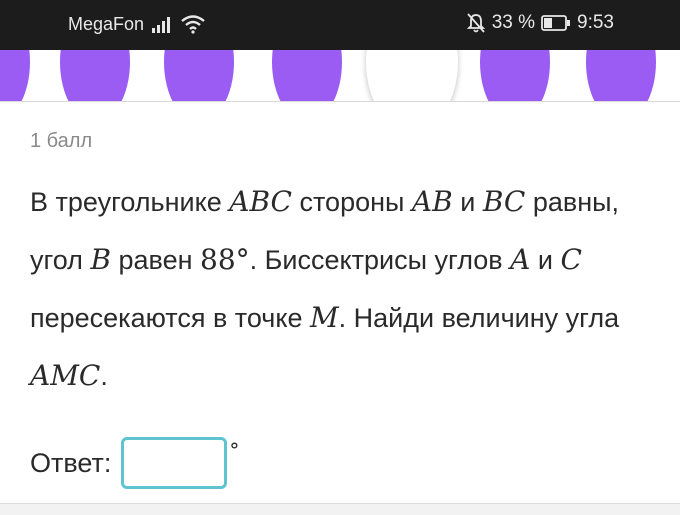 The width and height of the screenshot is (680, 515). What do you see at coordinates (571, 259) in the screenshot?
I see `math-angle-c: C` at bounding box center [571, 259].